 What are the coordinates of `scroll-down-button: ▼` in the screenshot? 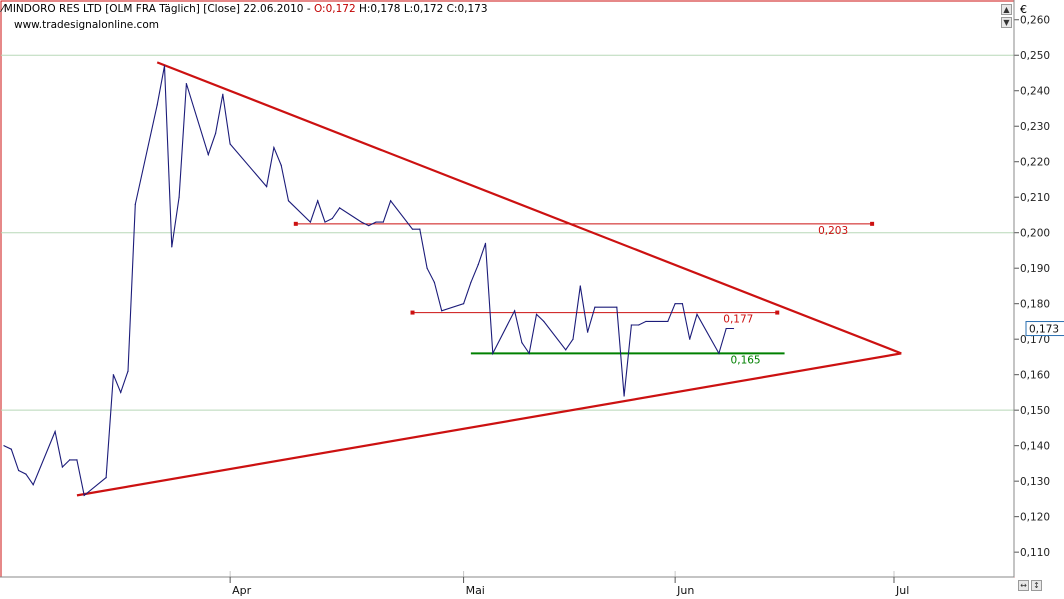 It's located at (1006, 22).